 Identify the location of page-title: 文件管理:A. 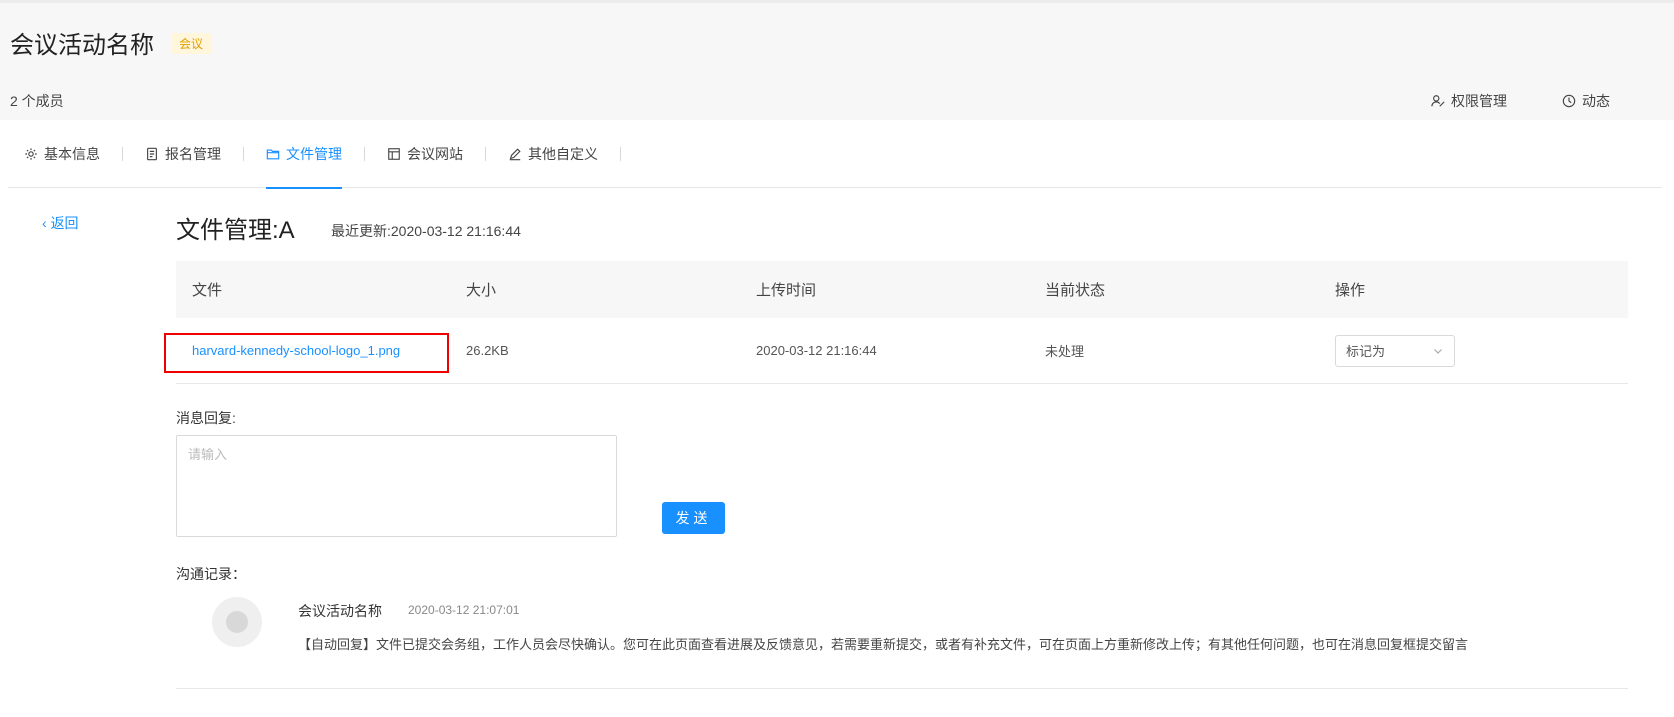
(235, 230).